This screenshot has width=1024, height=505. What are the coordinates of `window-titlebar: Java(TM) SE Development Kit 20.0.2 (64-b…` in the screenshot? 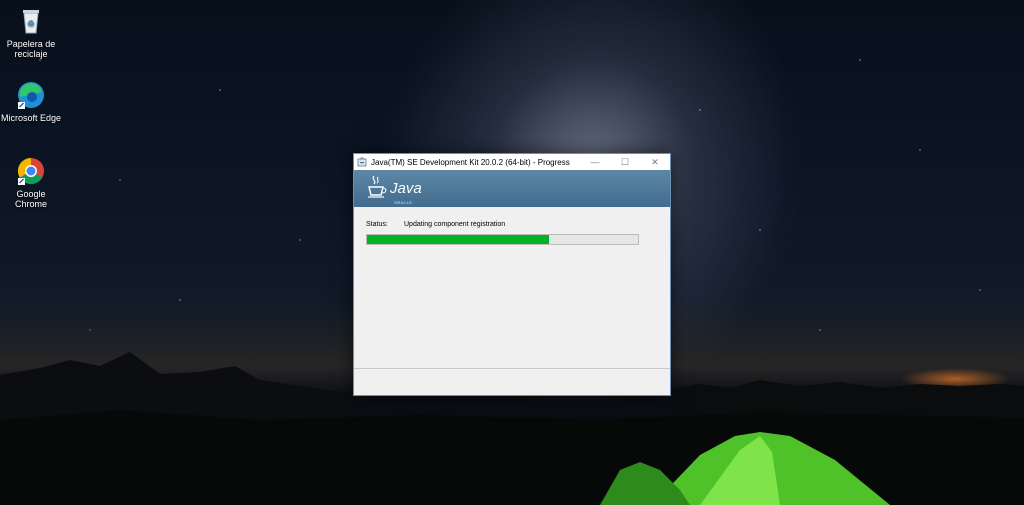 It's located at (512, 162).